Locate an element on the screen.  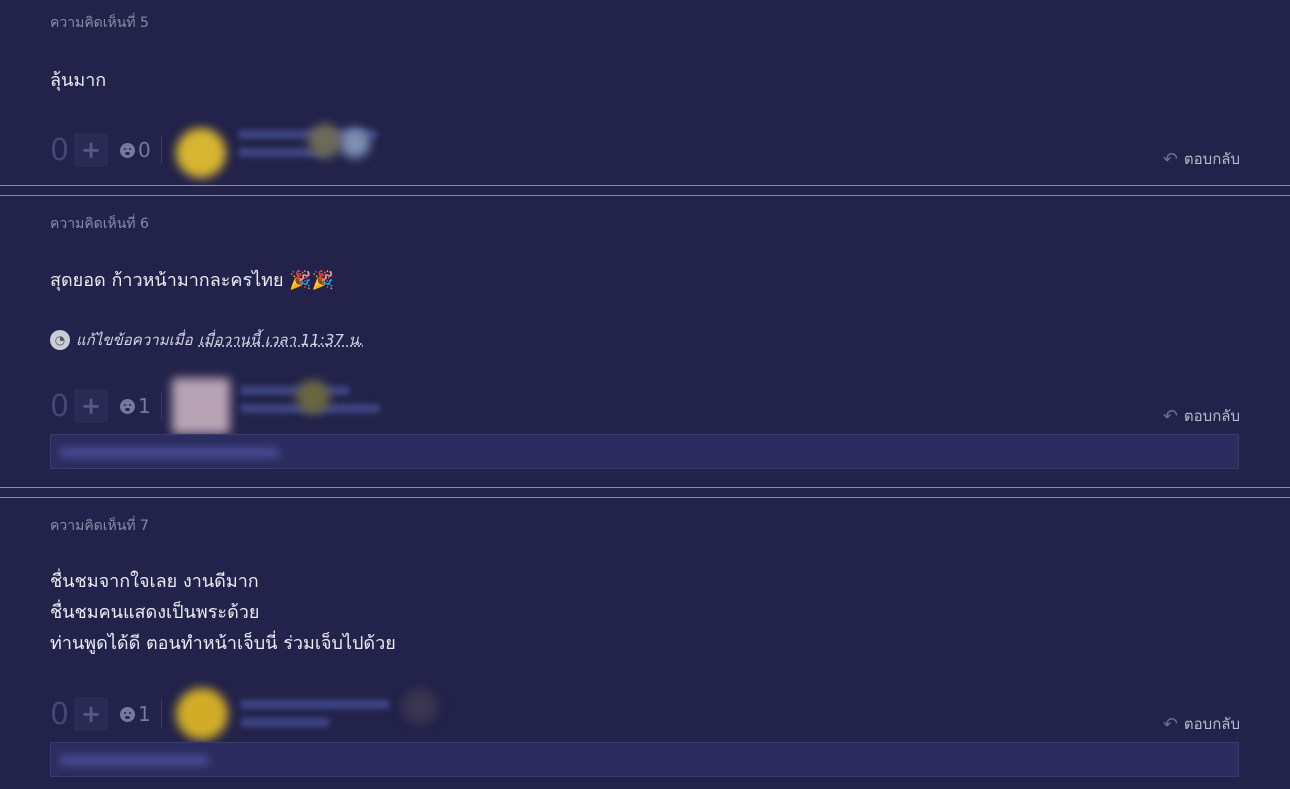
comment-body: สุดยอด ก้าวหน้ามากละครไทย 🎉🎉 is located at coordinates (192, 280).